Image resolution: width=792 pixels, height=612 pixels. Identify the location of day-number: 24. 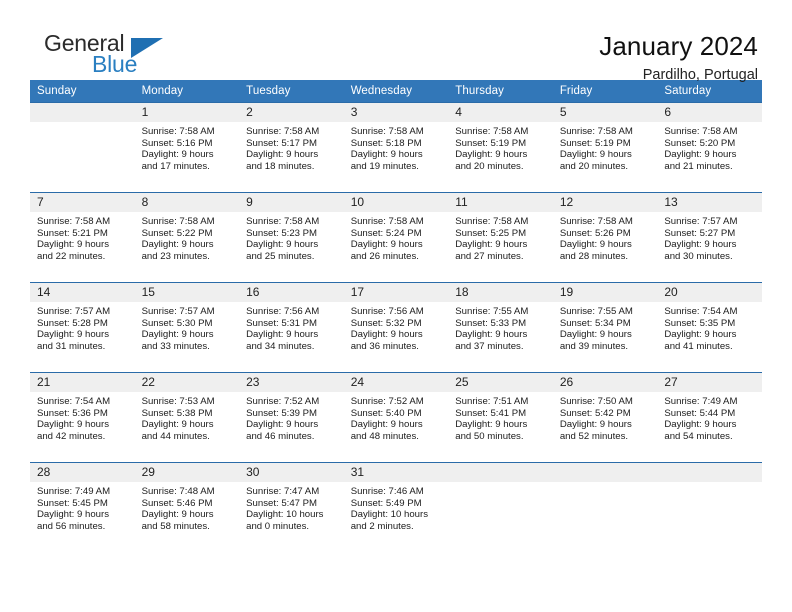
(396, 382).